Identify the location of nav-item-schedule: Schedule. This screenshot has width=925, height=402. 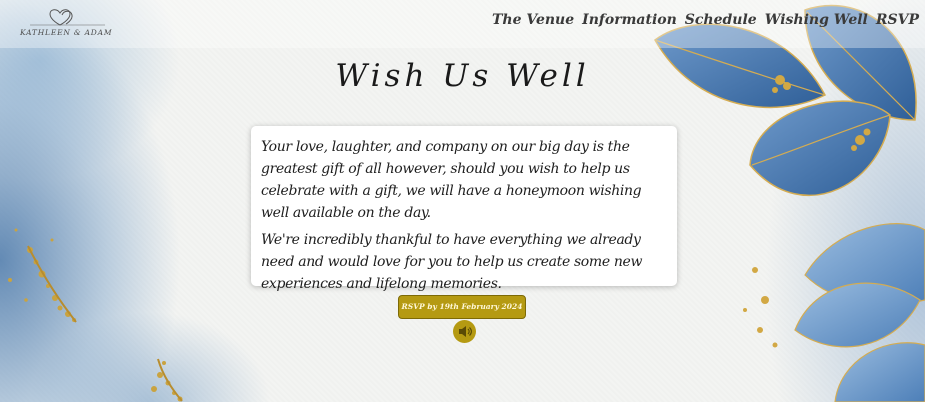
(721, 20).